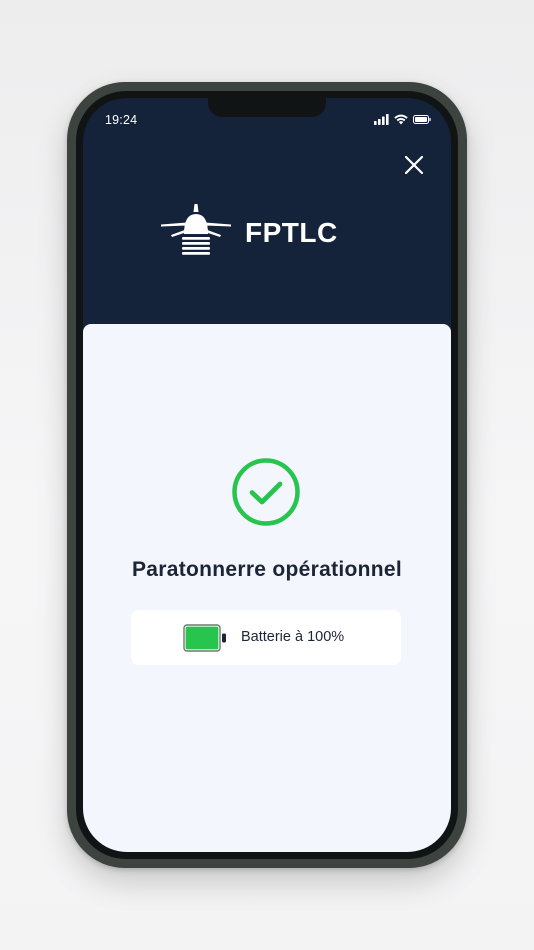 This screenshot has height=950, width=534. I want to click on status-bar-icons, so click(402, 119).